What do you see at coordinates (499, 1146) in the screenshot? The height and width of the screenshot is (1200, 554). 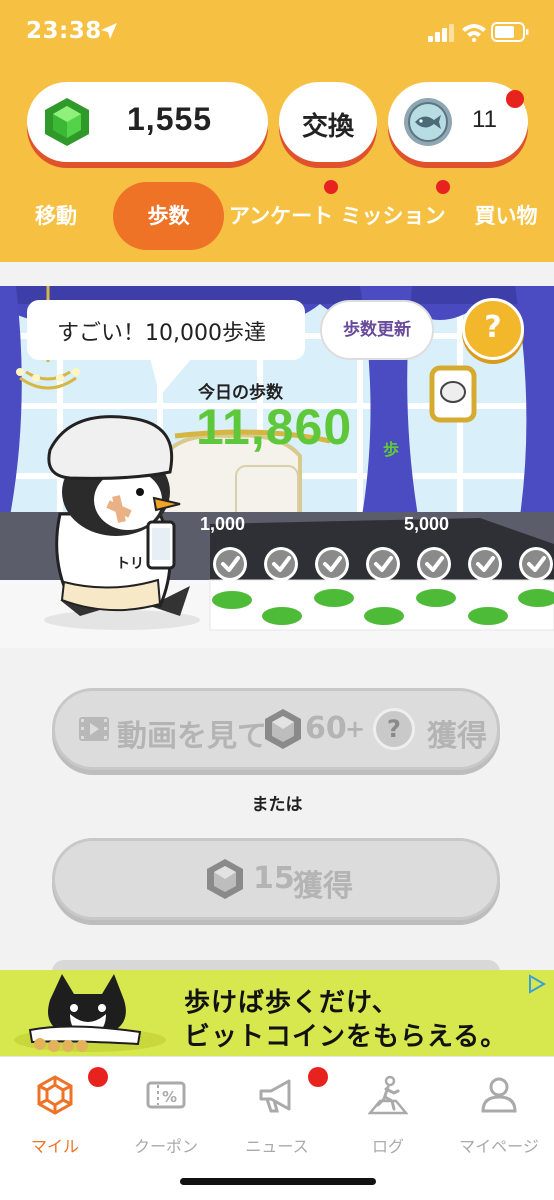 I see `nav-label-mypage: マイページ` at bounding box center [499, 1146].